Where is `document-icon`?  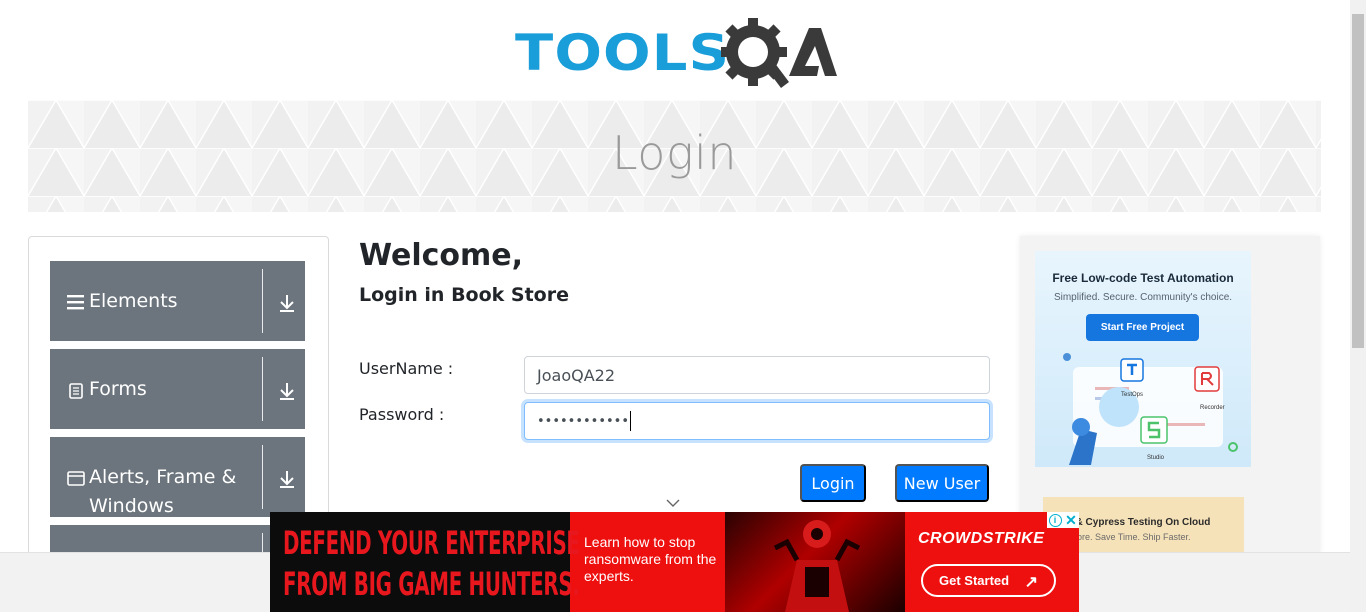 document-icon is located at coordinates (76, 391).